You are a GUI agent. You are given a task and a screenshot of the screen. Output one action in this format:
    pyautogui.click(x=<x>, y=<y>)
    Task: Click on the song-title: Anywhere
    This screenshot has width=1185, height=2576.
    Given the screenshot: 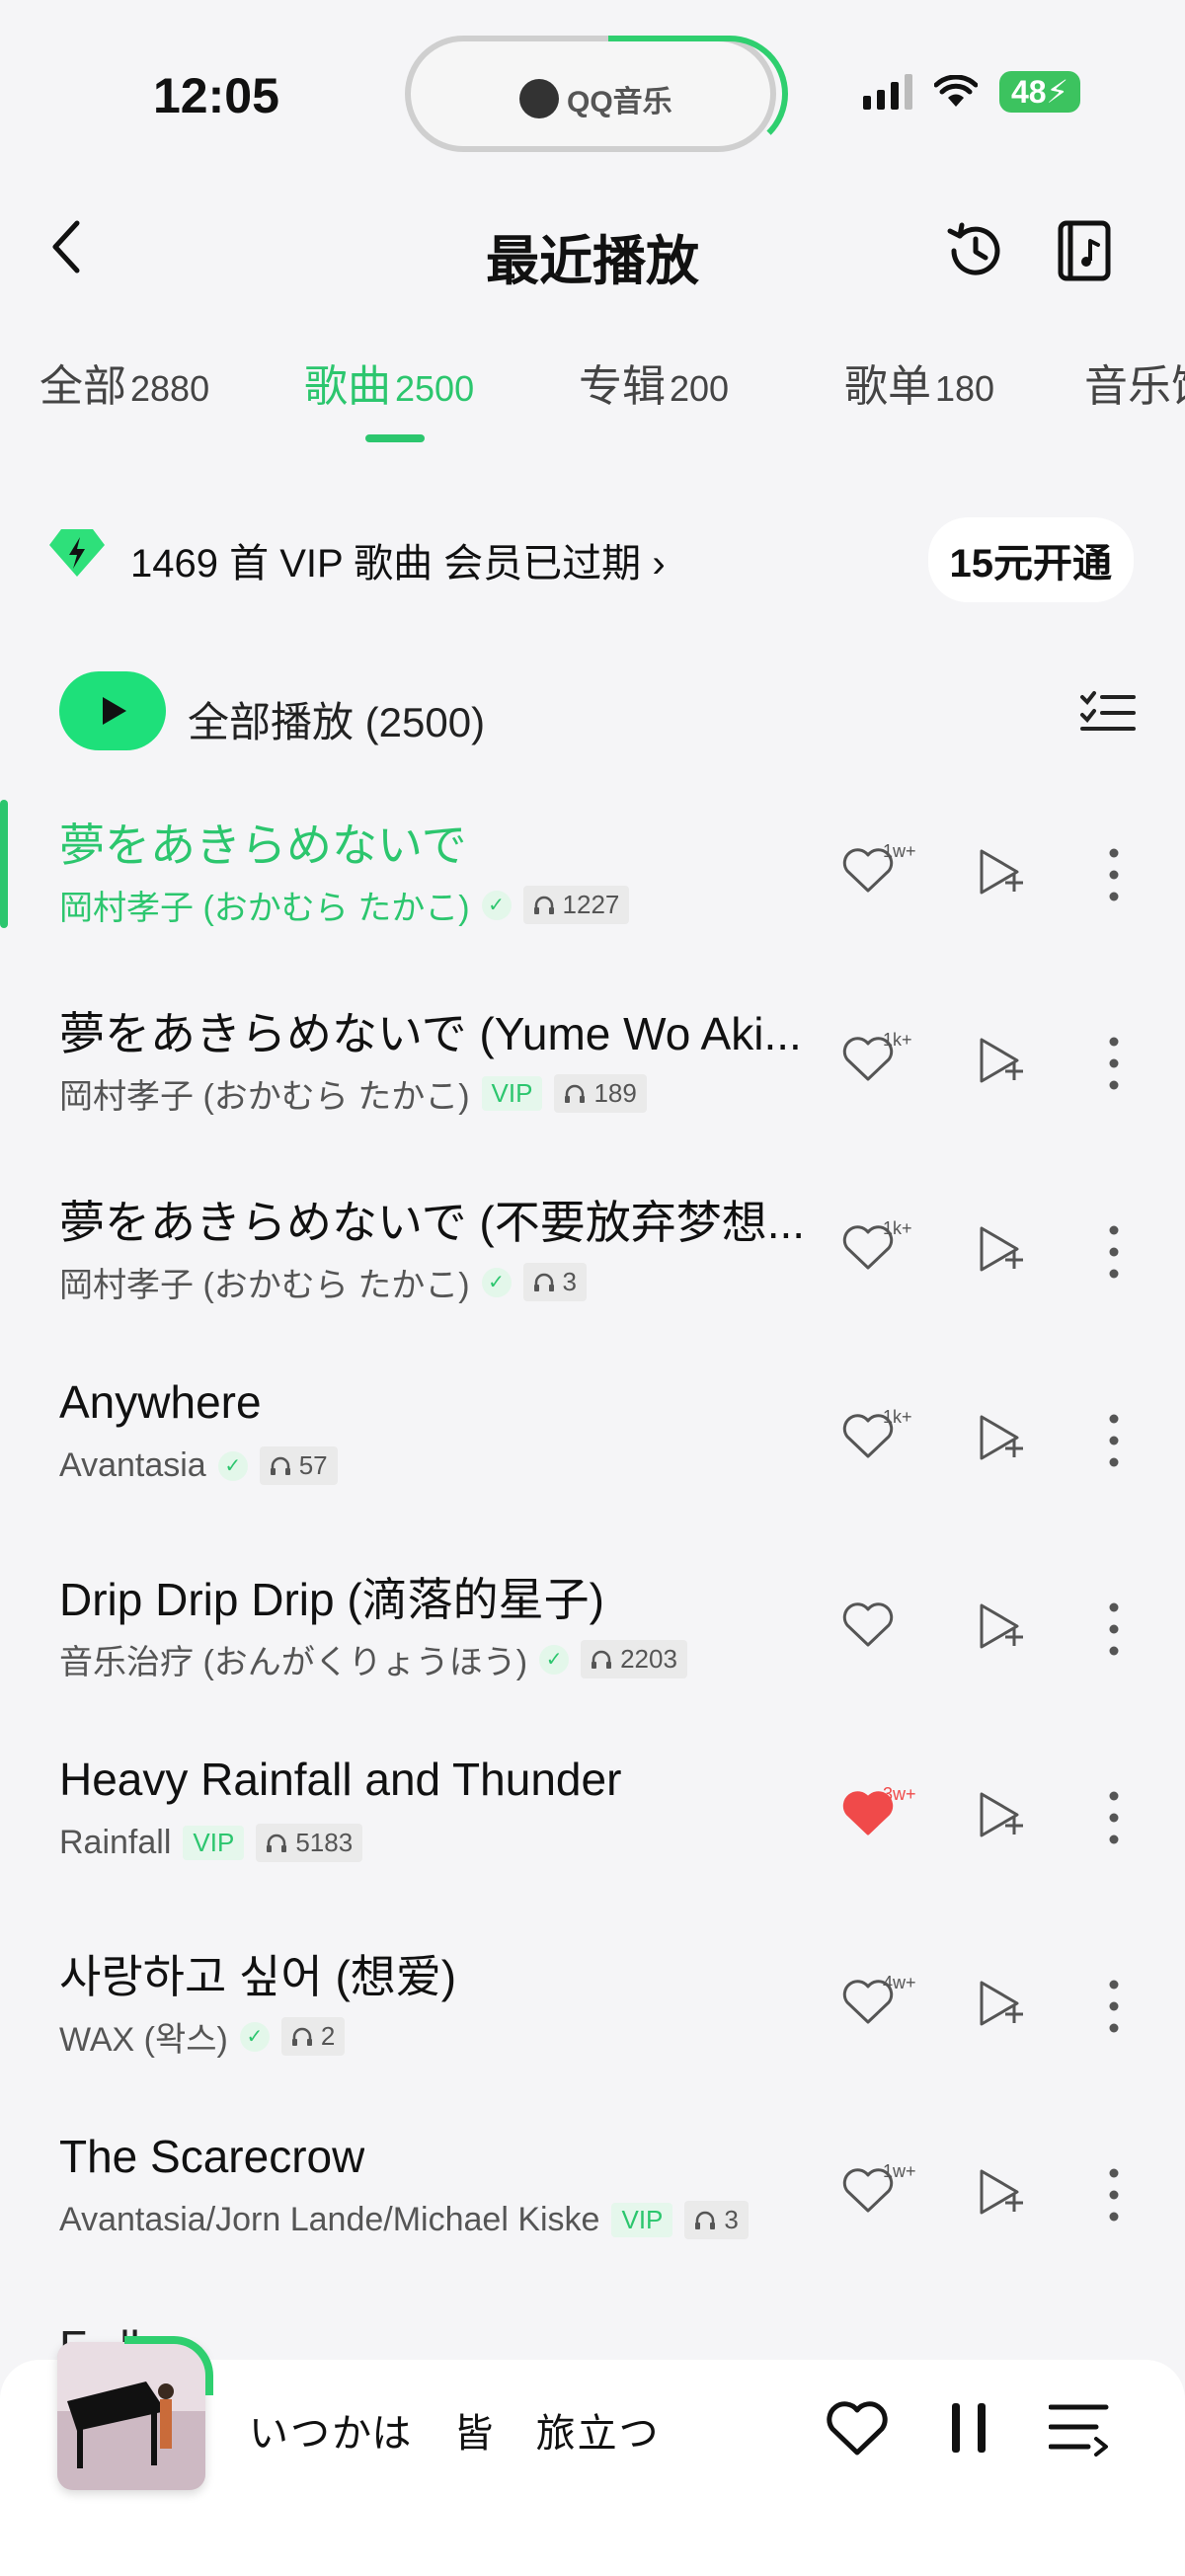 What is the action you would take?
    pyautogui.click(x=160, y=1402)
    